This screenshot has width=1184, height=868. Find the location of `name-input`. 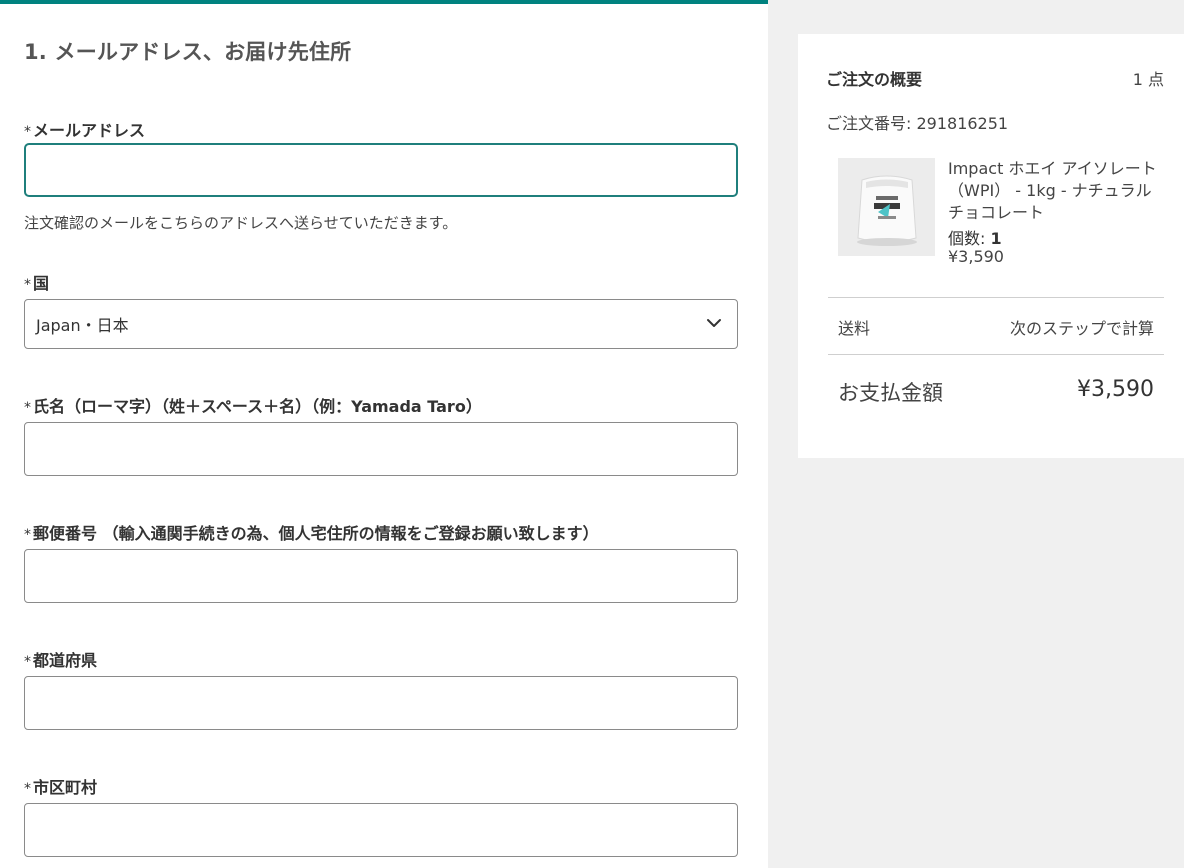

name-input is located at coordinates (381, 449).